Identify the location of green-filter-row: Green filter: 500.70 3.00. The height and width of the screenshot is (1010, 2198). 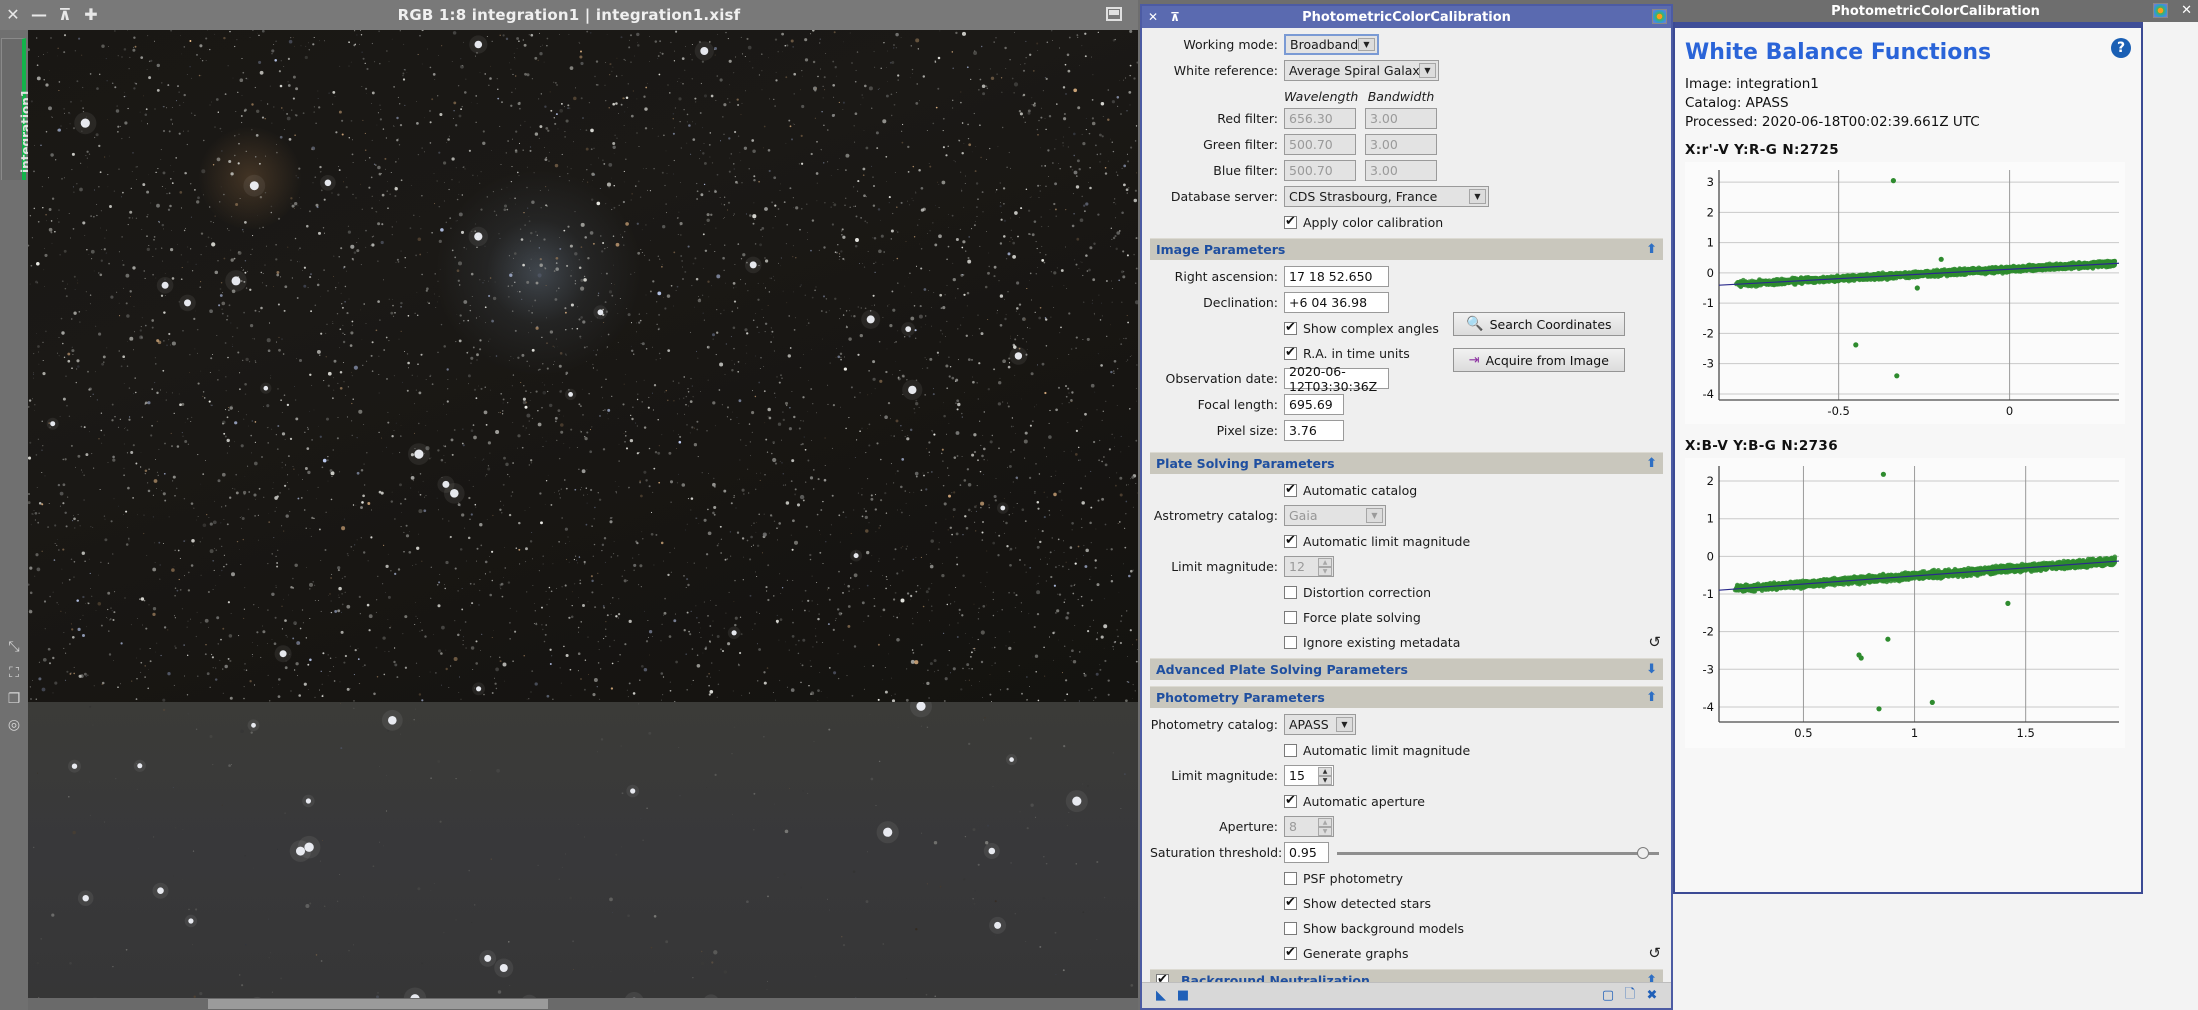
(1406, 144).